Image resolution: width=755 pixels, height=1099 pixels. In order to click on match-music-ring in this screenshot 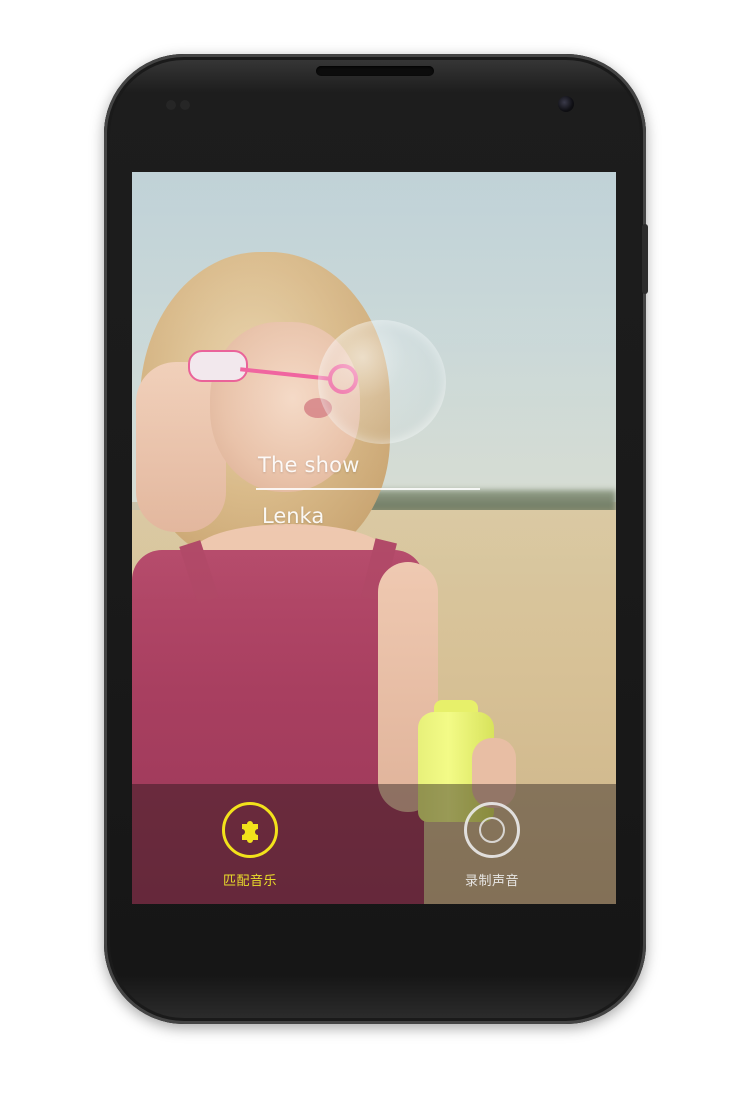, I will do `click(250, 830)`.